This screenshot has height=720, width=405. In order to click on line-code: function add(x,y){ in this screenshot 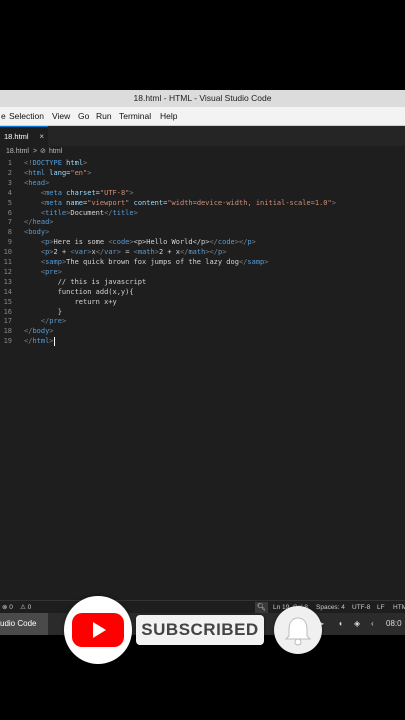, I will do `click(79, 291)`.